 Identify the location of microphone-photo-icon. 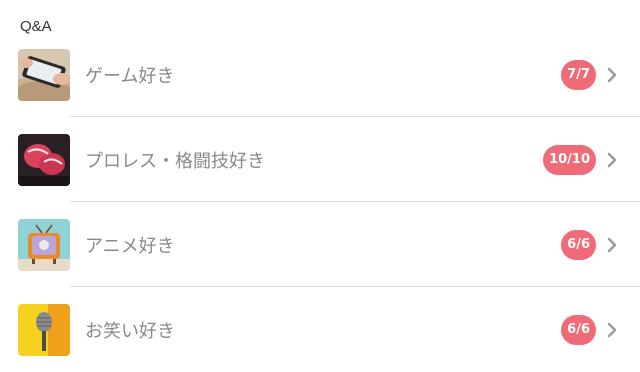
(44, 329).